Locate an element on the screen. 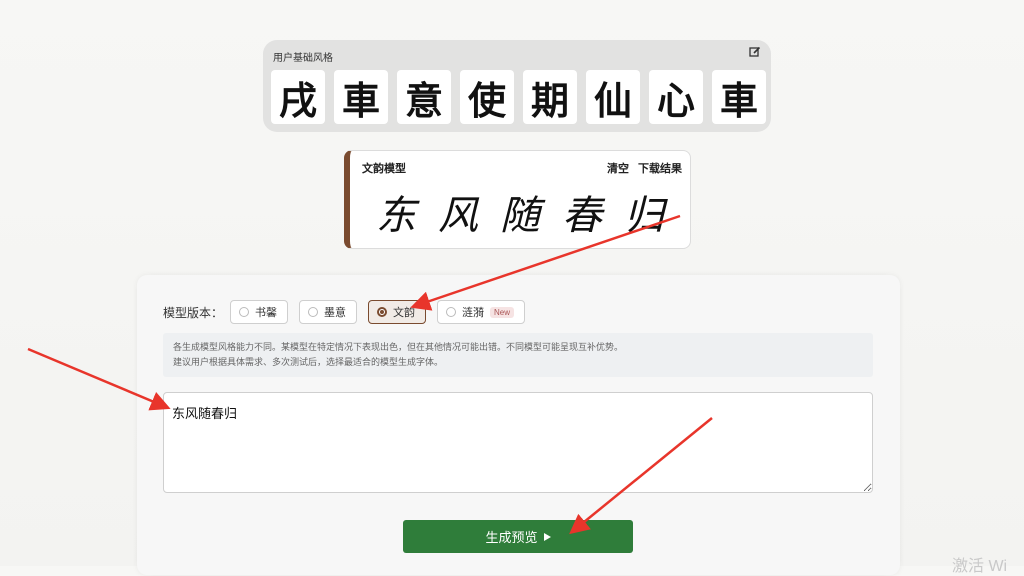 The height and width of the screenshot is (576, 1024). result-glyph: 随 is located at coordinates (520, 216).